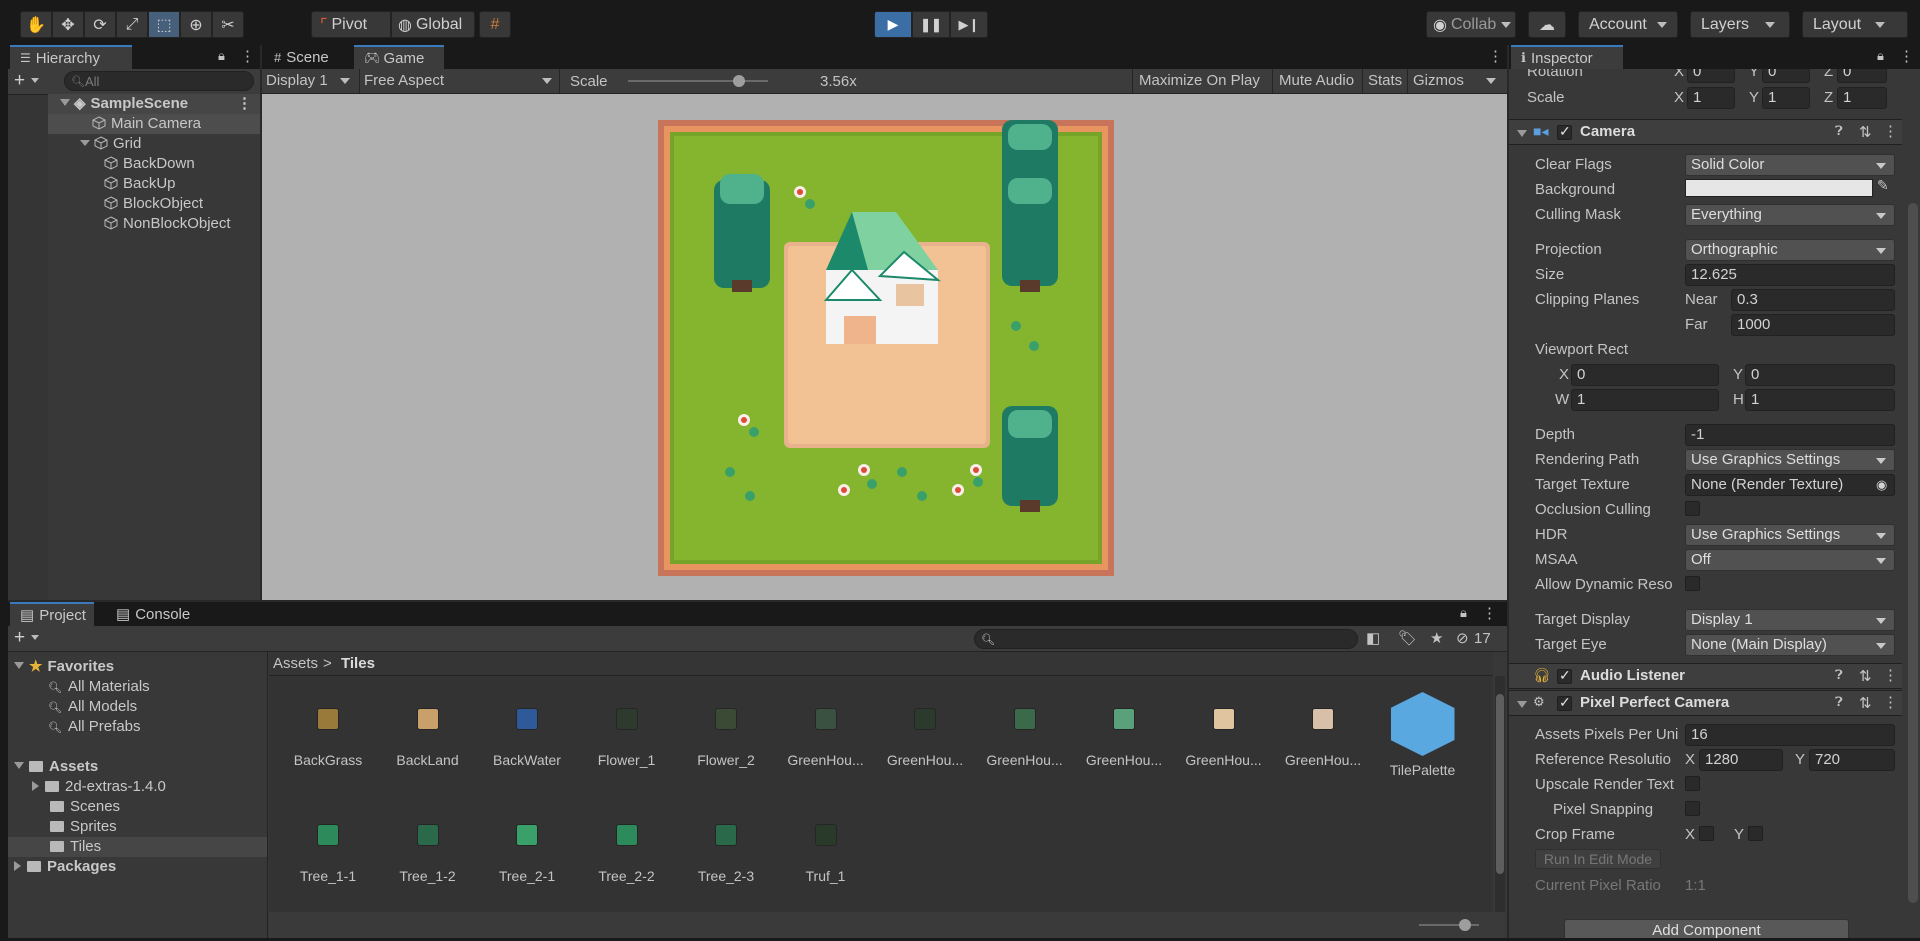  Describe the element at coordinates (1790, 560) in the screenshot. I see `msaa-dropdown: Off` at that location.